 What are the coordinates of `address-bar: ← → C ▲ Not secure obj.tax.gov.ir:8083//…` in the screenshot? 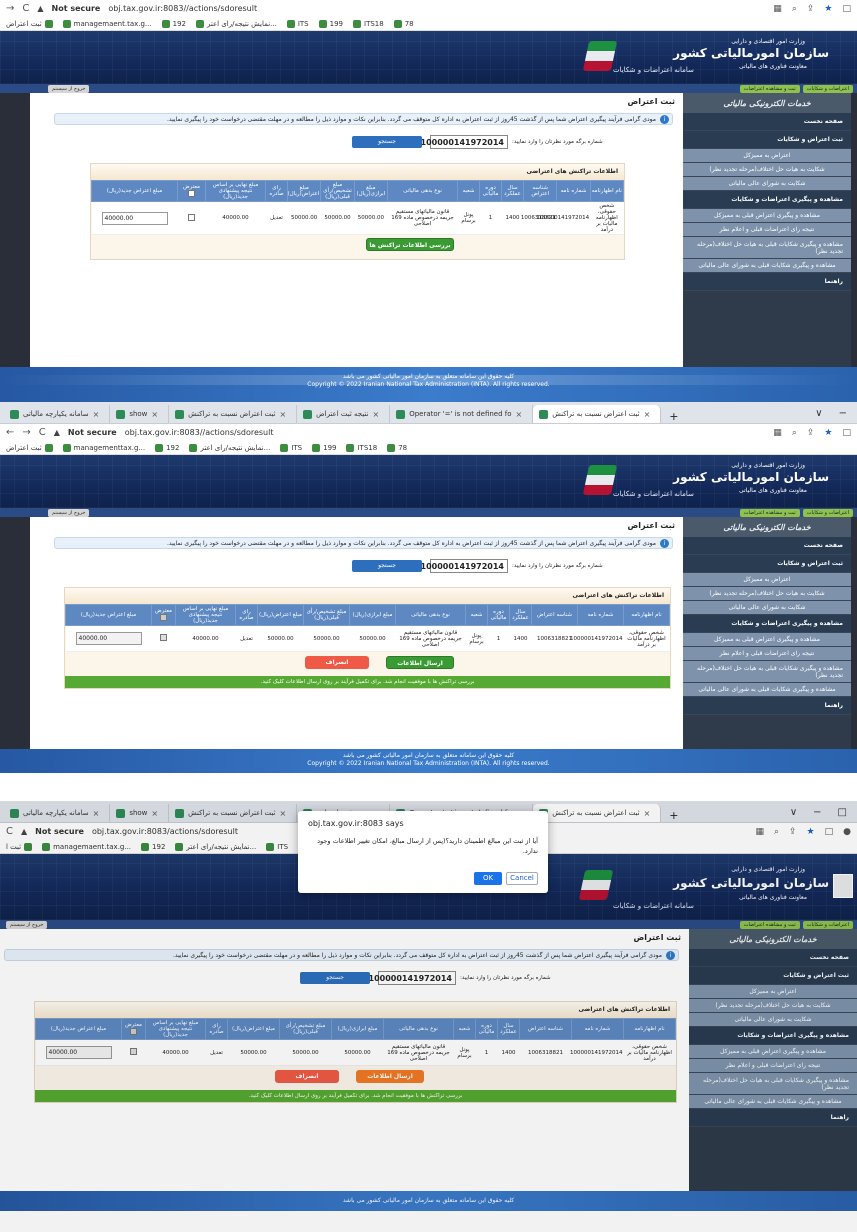 It's located at (428, 432).